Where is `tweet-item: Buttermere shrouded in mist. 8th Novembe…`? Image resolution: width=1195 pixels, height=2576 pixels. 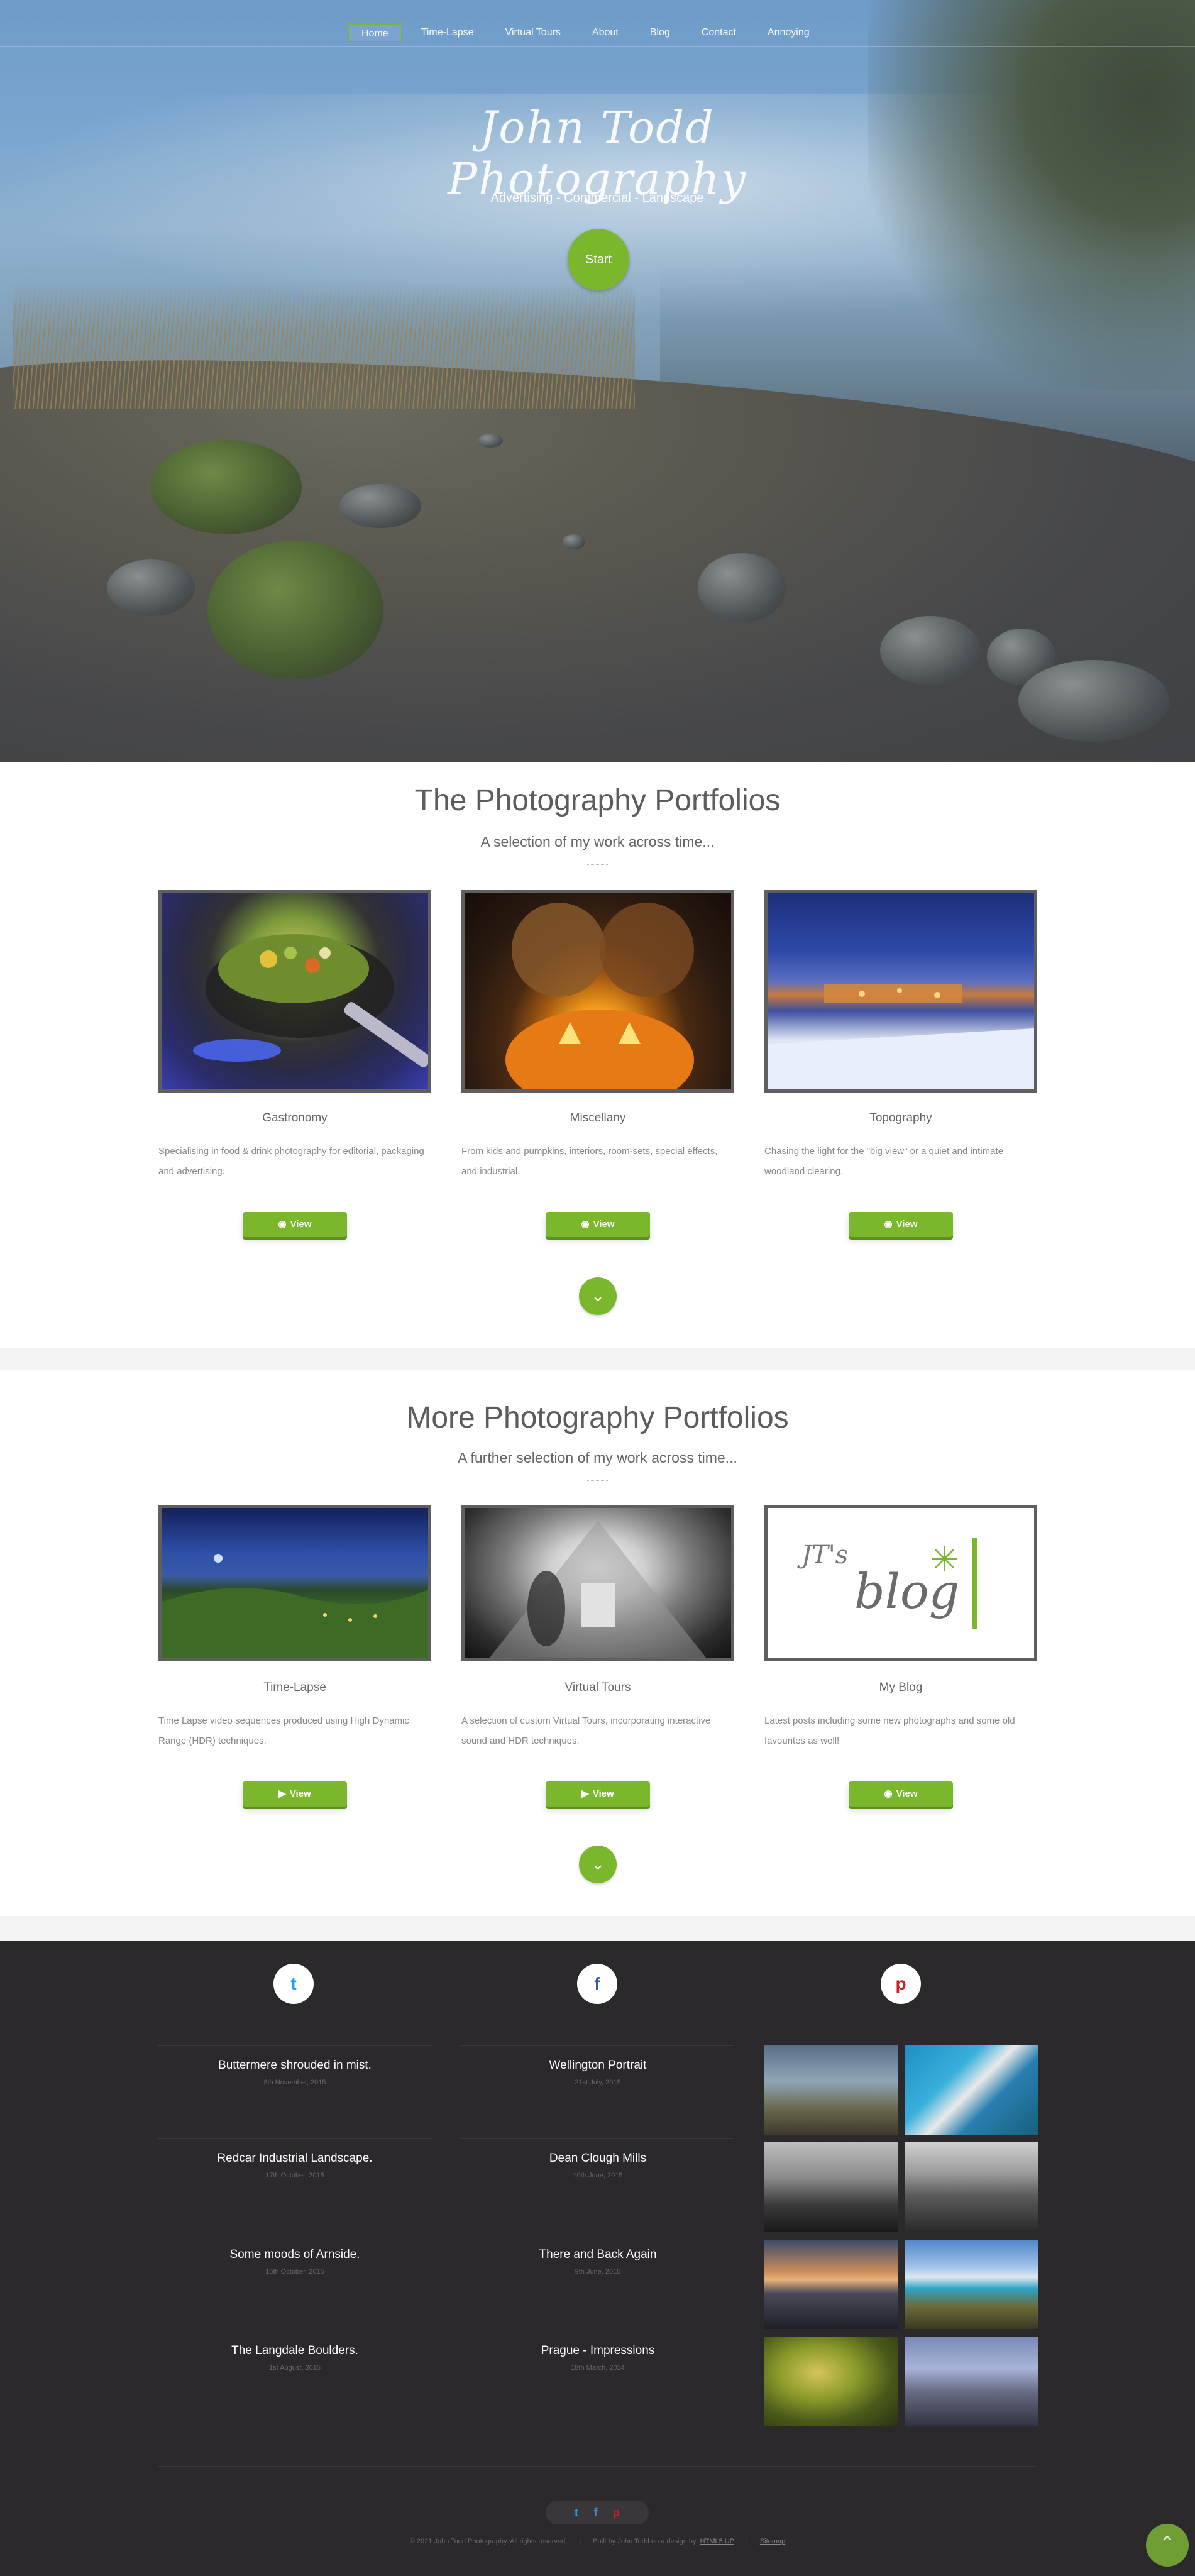
tweet-item: Buttermere shrouded in mist. 8th Novembe… is located at coordinates (294, 2089).